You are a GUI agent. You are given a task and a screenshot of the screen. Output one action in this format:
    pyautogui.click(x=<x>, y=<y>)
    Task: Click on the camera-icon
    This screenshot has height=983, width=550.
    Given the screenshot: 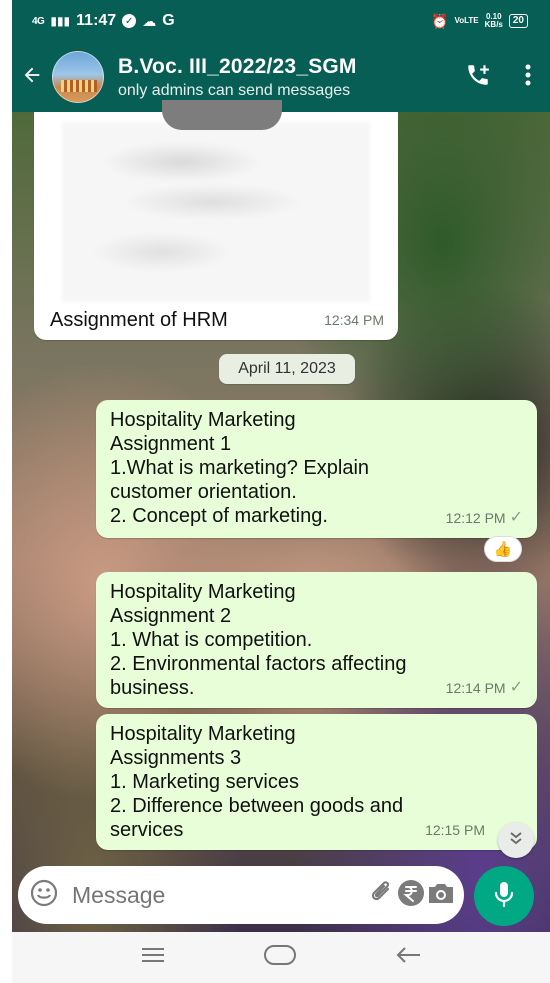 What is the action you would take?
    pyautogui.click(x=441, y=895)
    